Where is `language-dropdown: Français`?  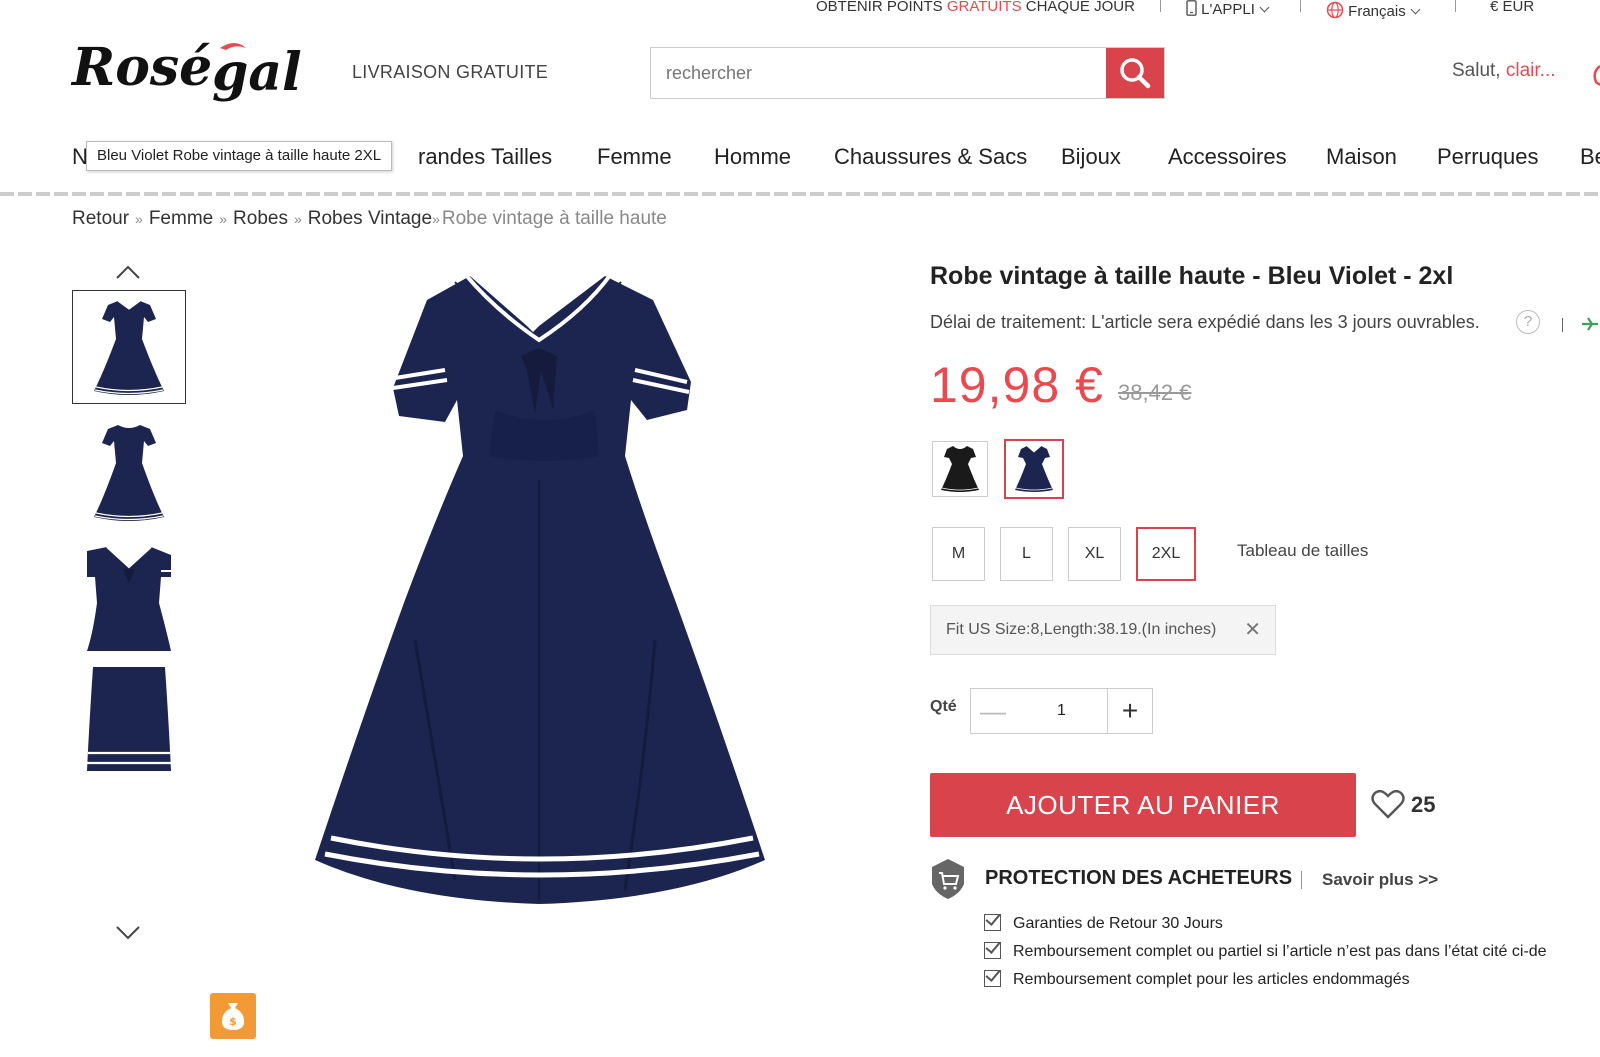
language-dropdown: Français is located at coordinates (1373, 10).